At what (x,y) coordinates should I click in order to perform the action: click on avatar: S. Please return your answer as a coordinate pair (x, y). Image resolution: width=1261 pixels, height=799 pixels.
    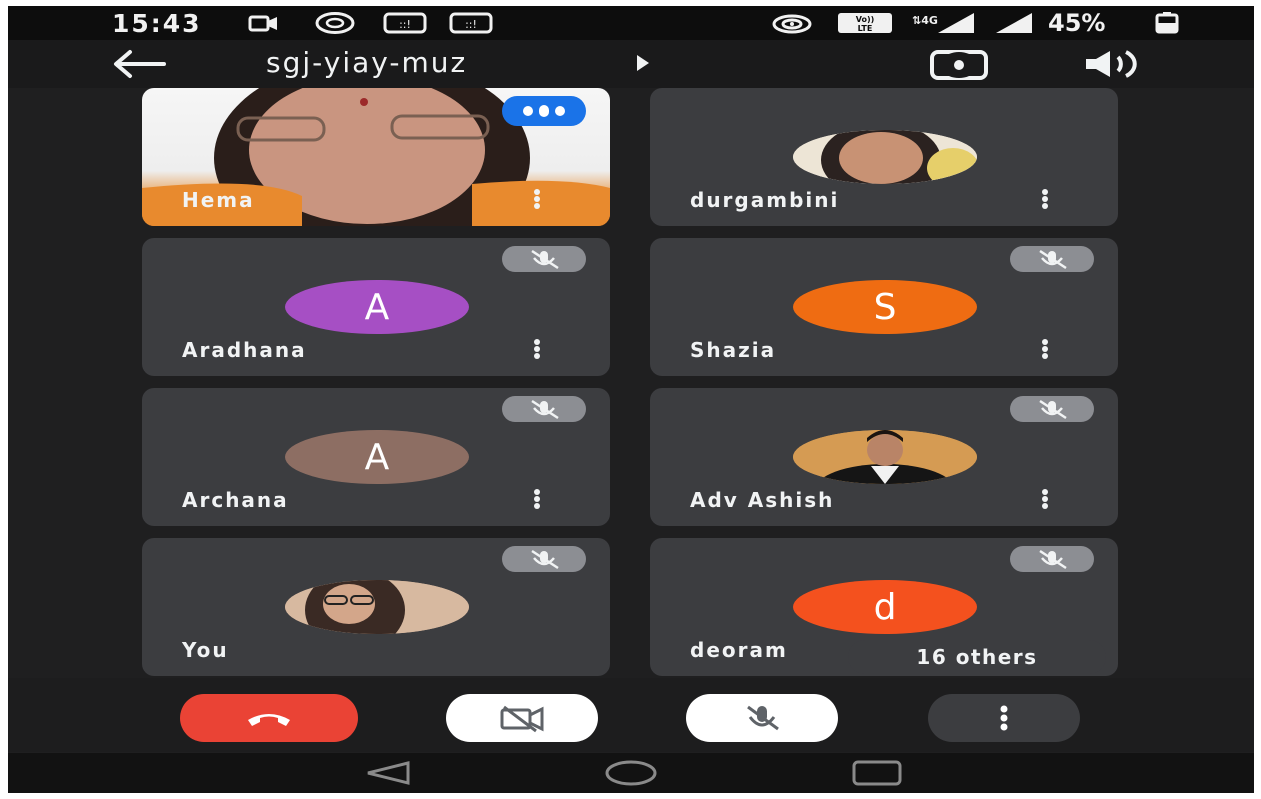
    Looking at the image, I should click on (885, 307).